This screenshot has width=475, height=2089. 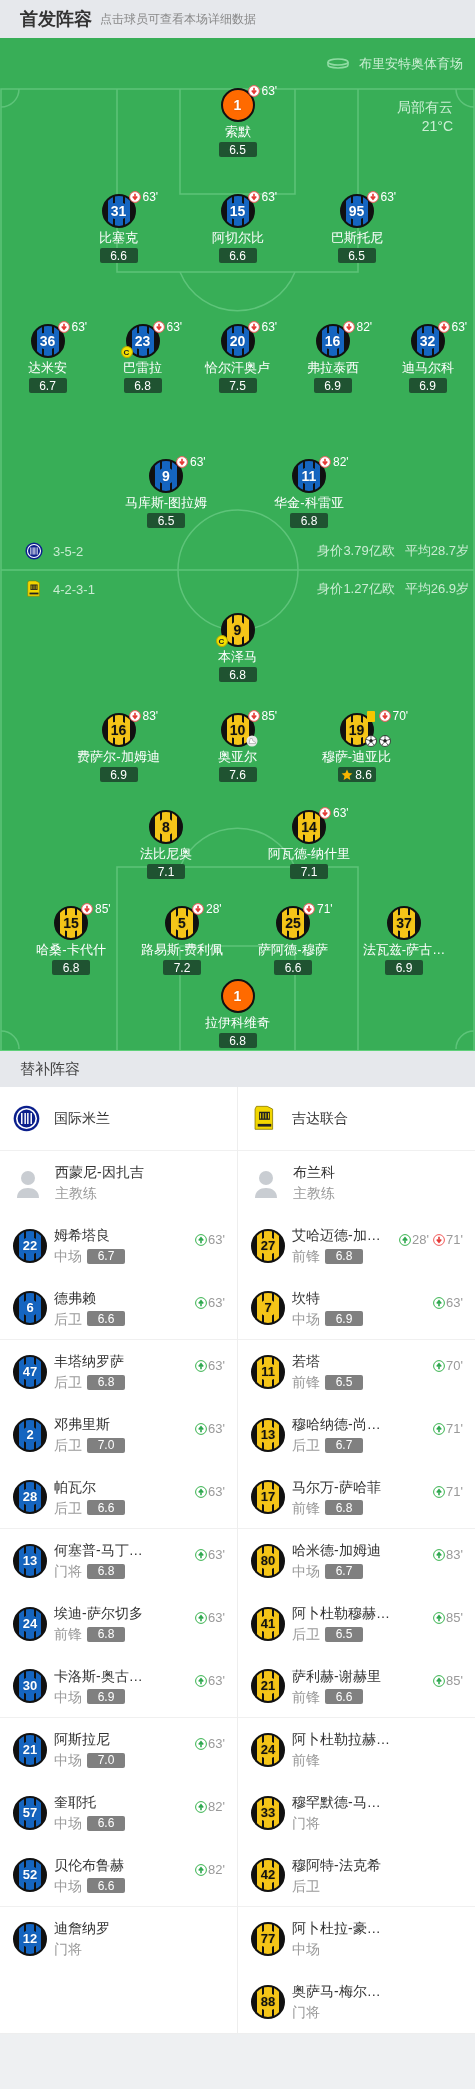 I want to click on player-name: 巴雷拉, so click(x=142, y=368).